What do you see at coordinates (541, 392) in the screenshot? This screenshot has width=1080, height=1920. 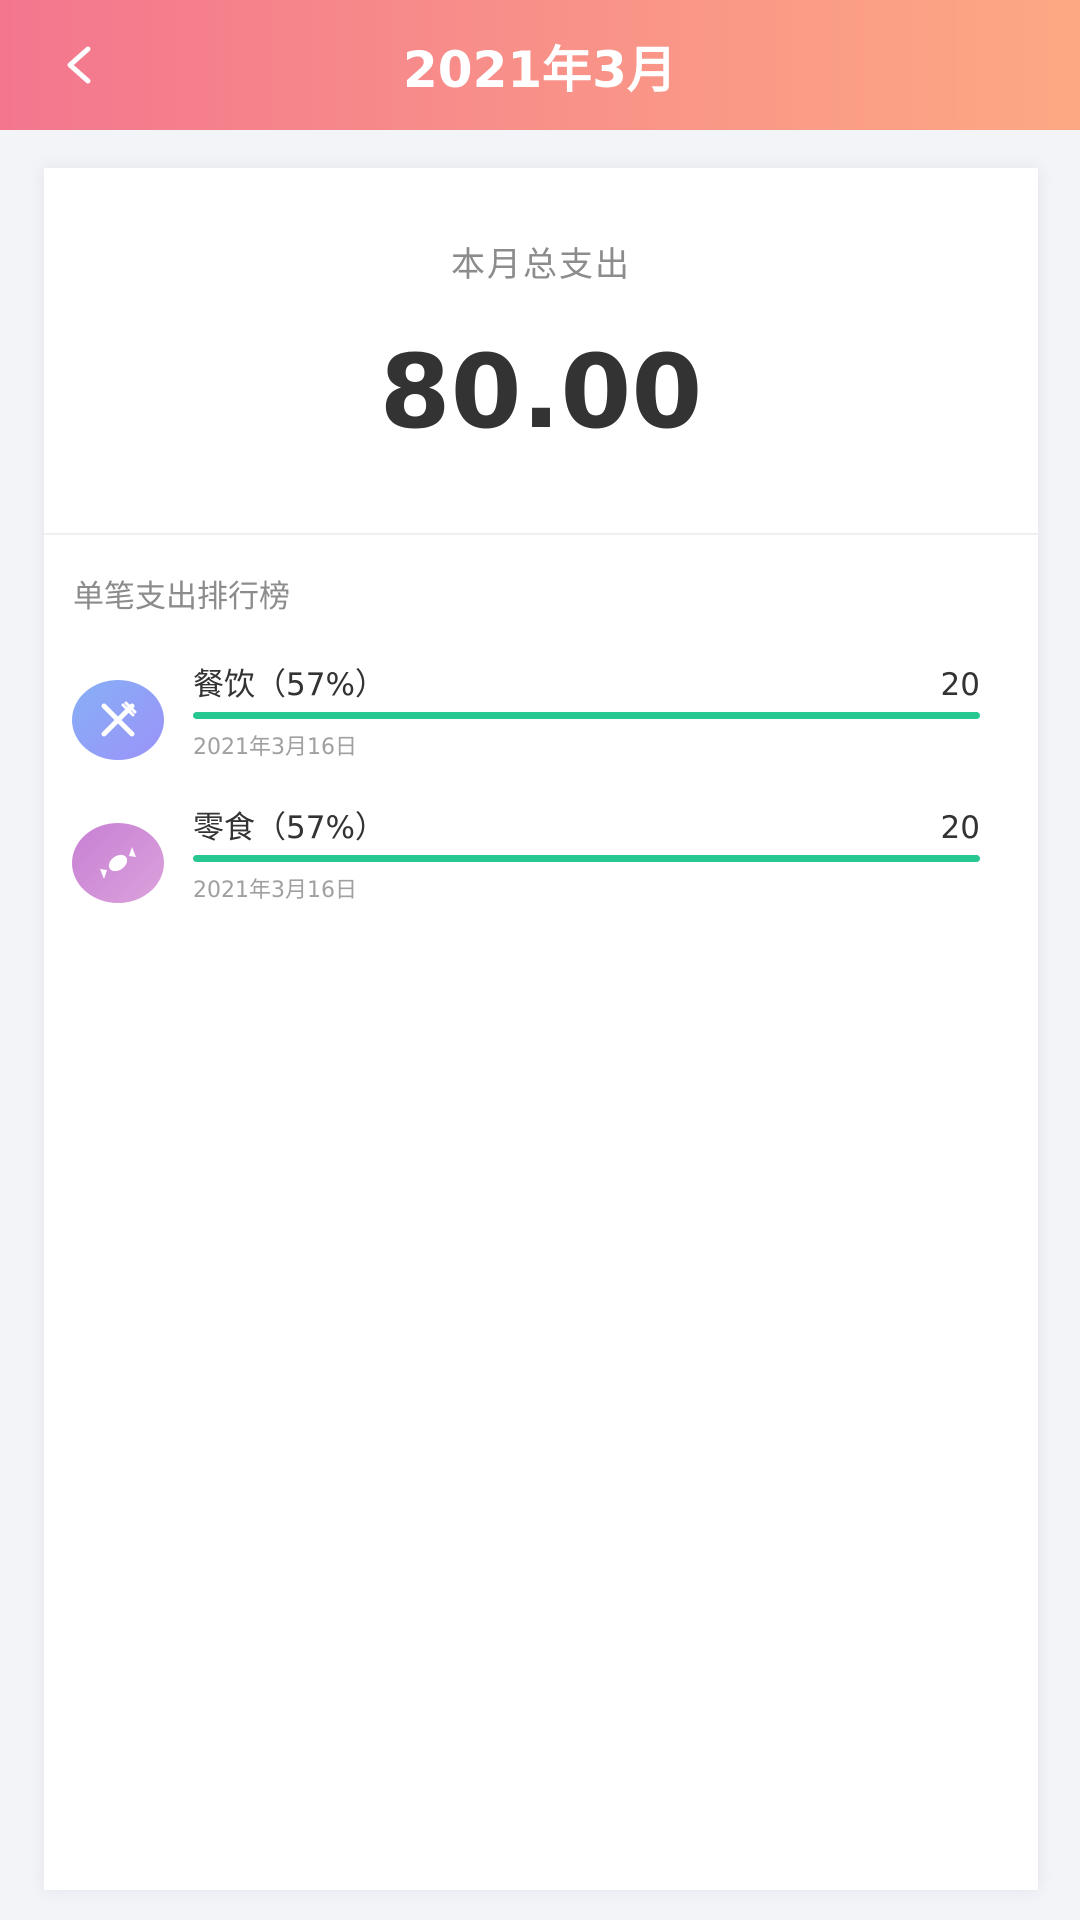 I see `total-expense-amount: 80.00` at bounding box center [541, 392].